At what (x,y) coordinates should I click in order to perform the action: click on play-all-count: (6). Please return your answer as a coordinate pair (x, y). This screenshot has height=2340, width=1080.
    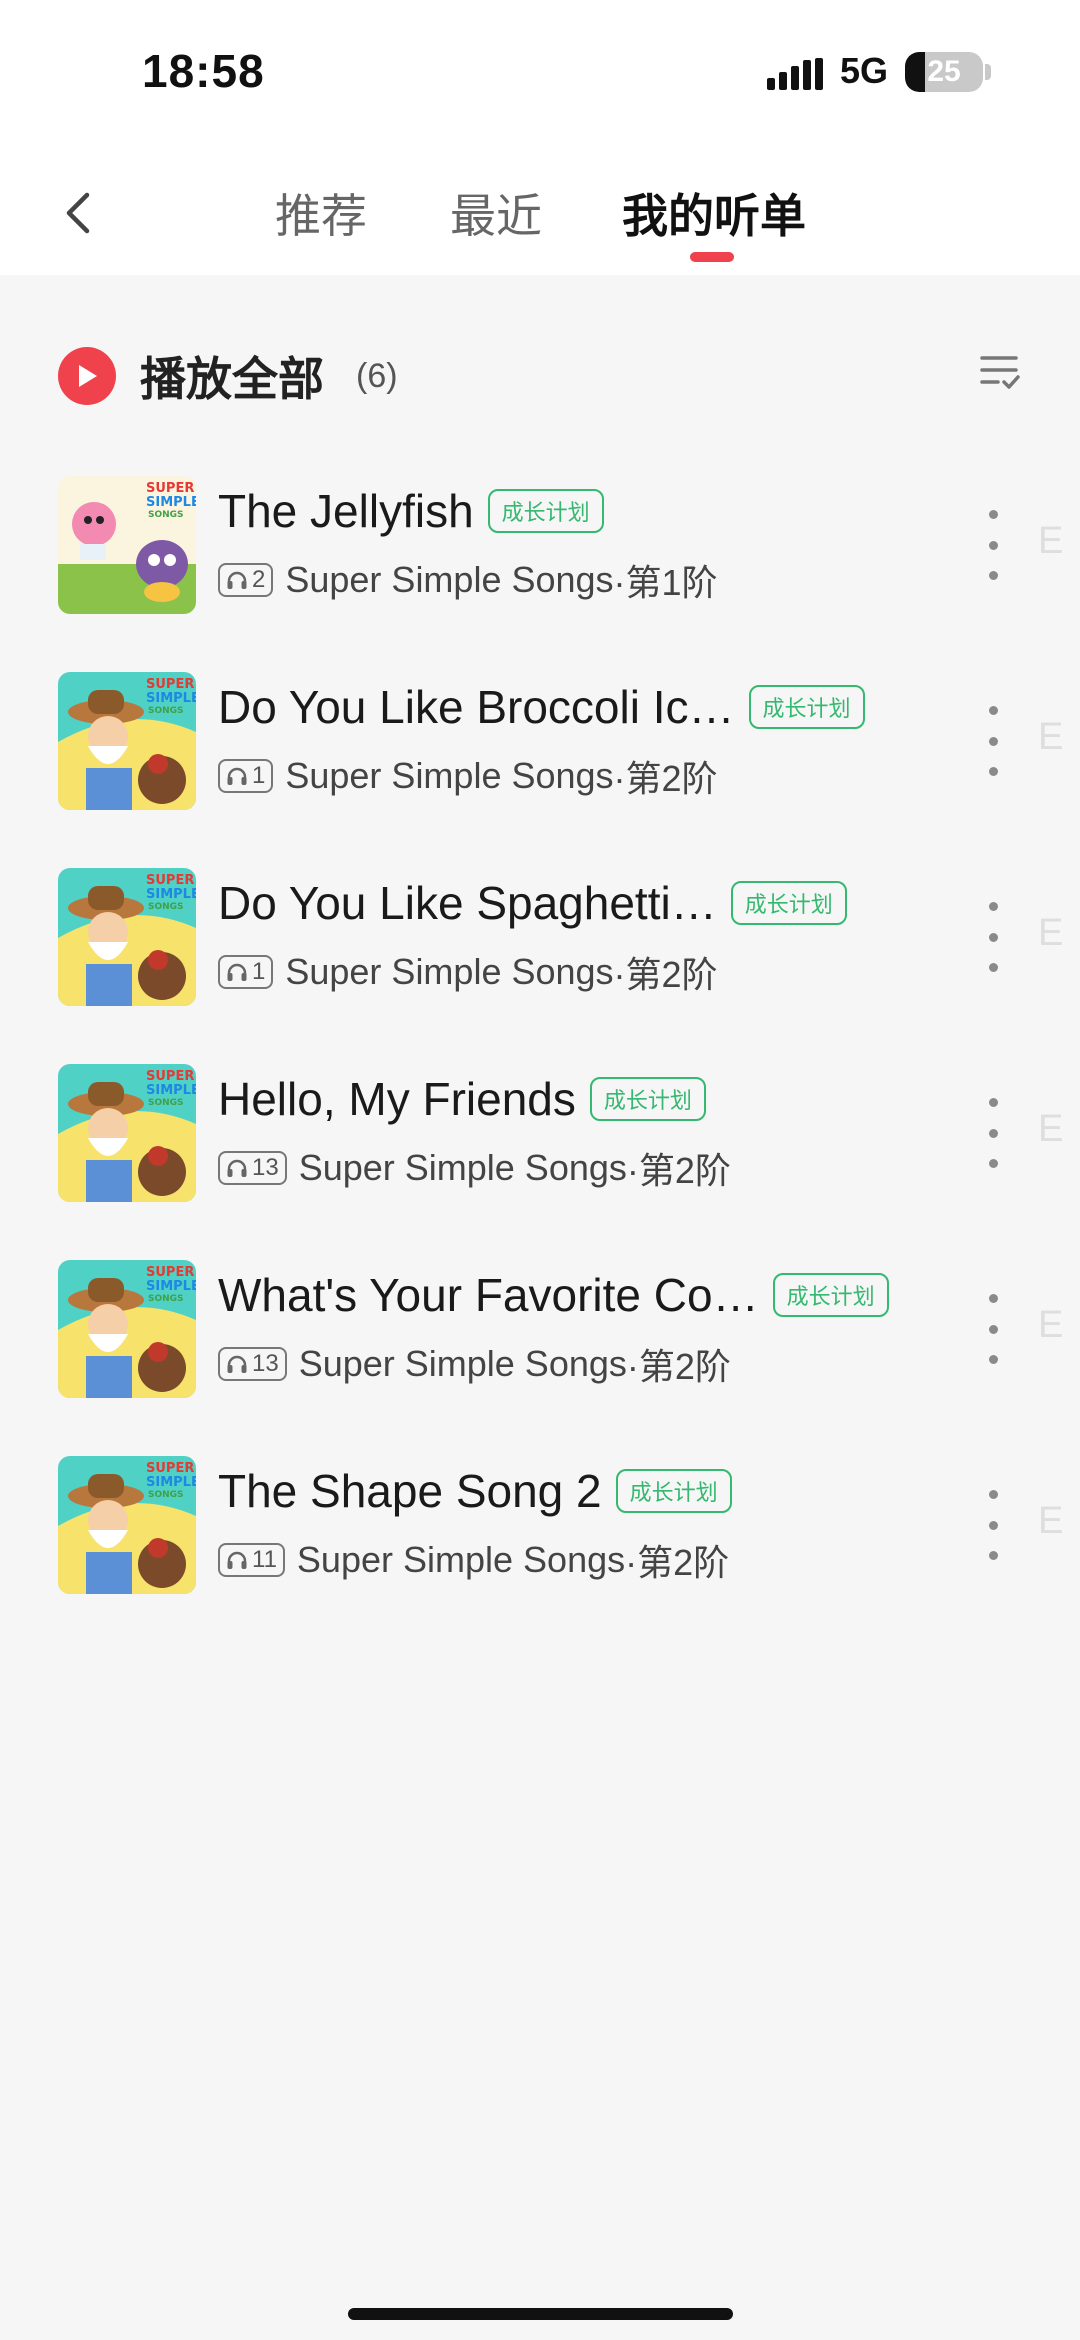
    Looking at the image, I should click on (377, 375).